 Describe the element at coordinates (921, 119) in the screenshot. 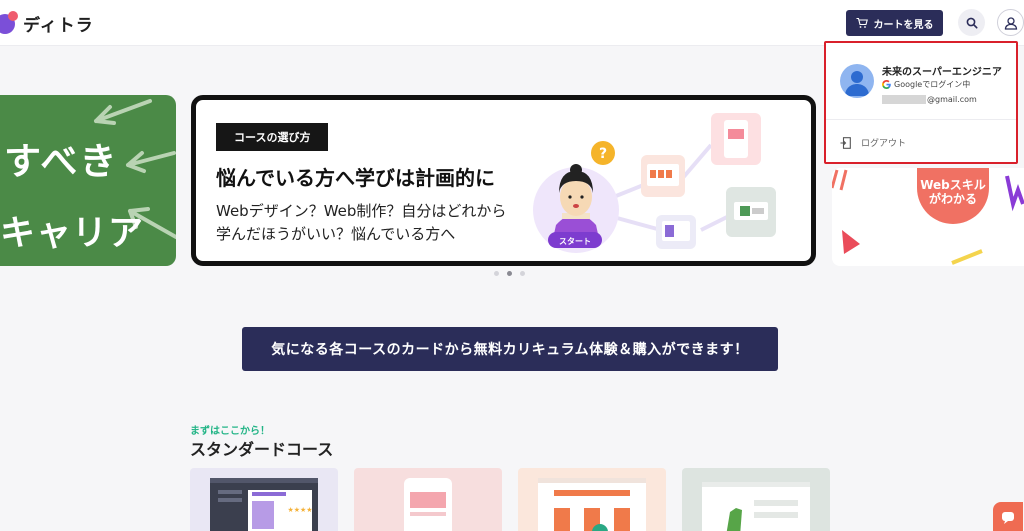

I see `menu-divider` at that location.